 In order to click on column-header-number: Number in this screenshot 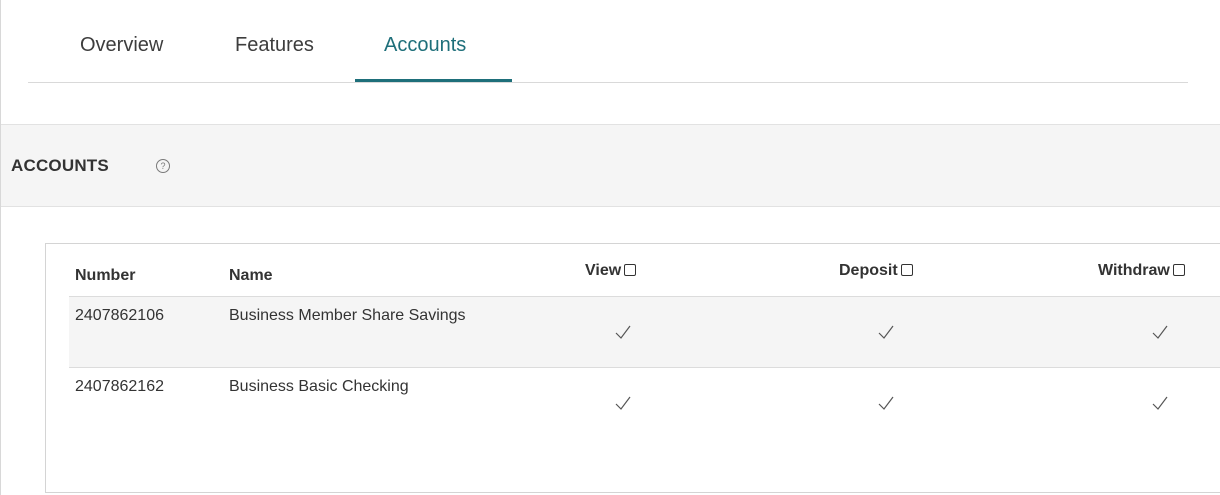, I will do `click(105, 275)`.